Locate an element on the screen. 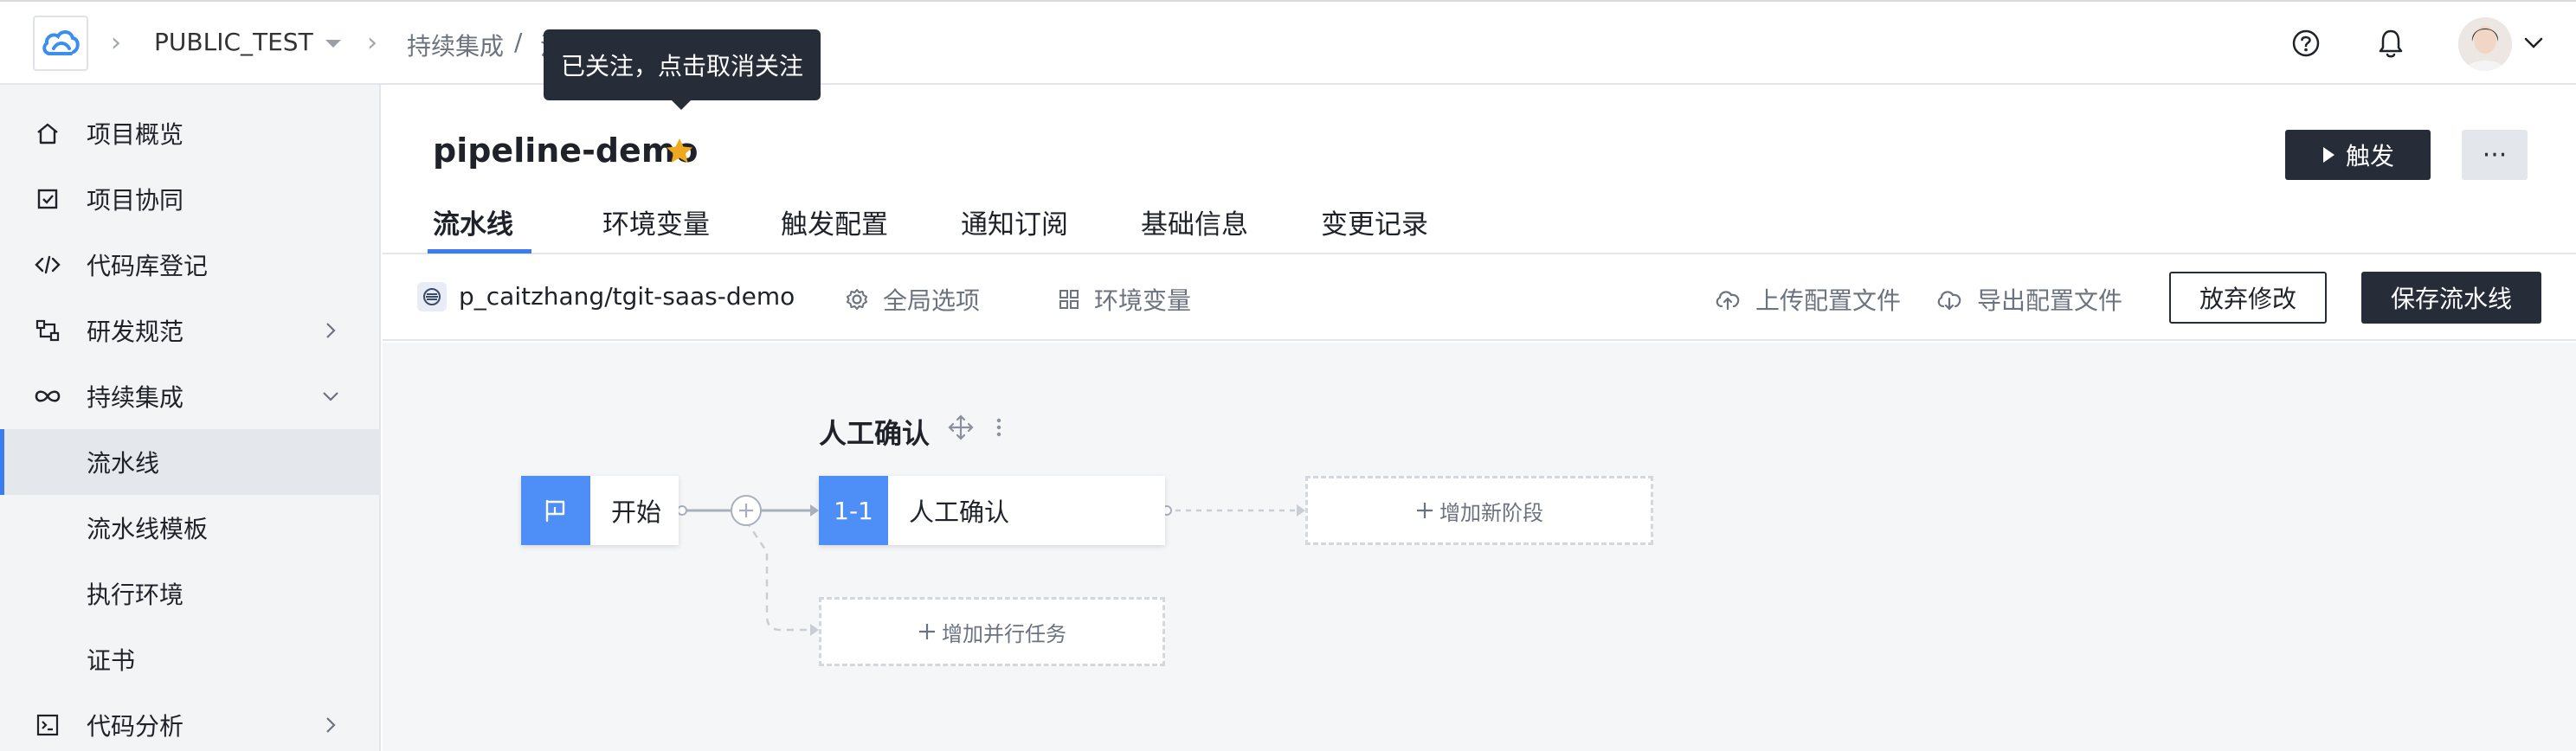  job-node-label: 人工确认 is located at coordinates (959, 512).